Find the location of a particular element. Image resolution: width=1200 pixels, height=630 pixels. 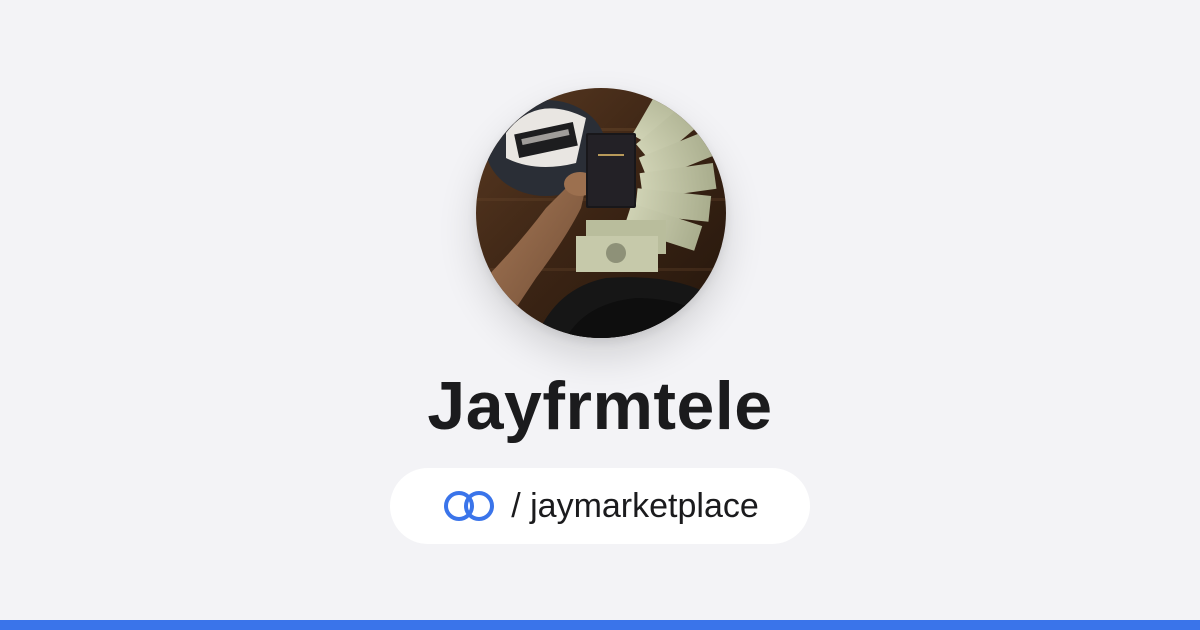

profile-link-button: / jaymarketplace is located at coordinates (600, 506).